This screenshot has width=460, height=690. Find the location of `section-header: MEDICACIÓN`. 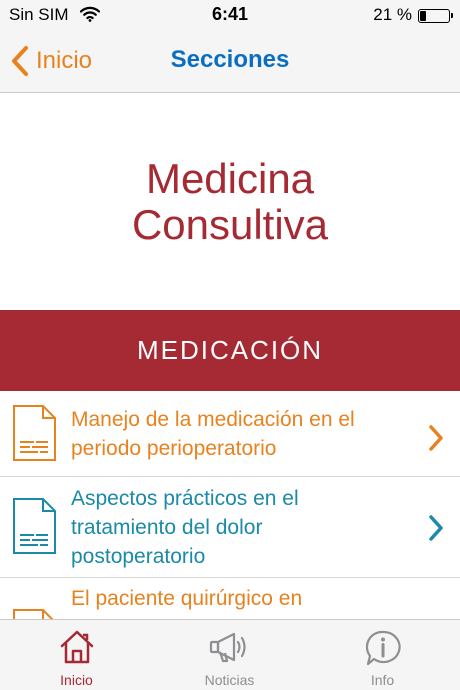

section-header: MEDICACIÓN is located at coordinates (230, 350).